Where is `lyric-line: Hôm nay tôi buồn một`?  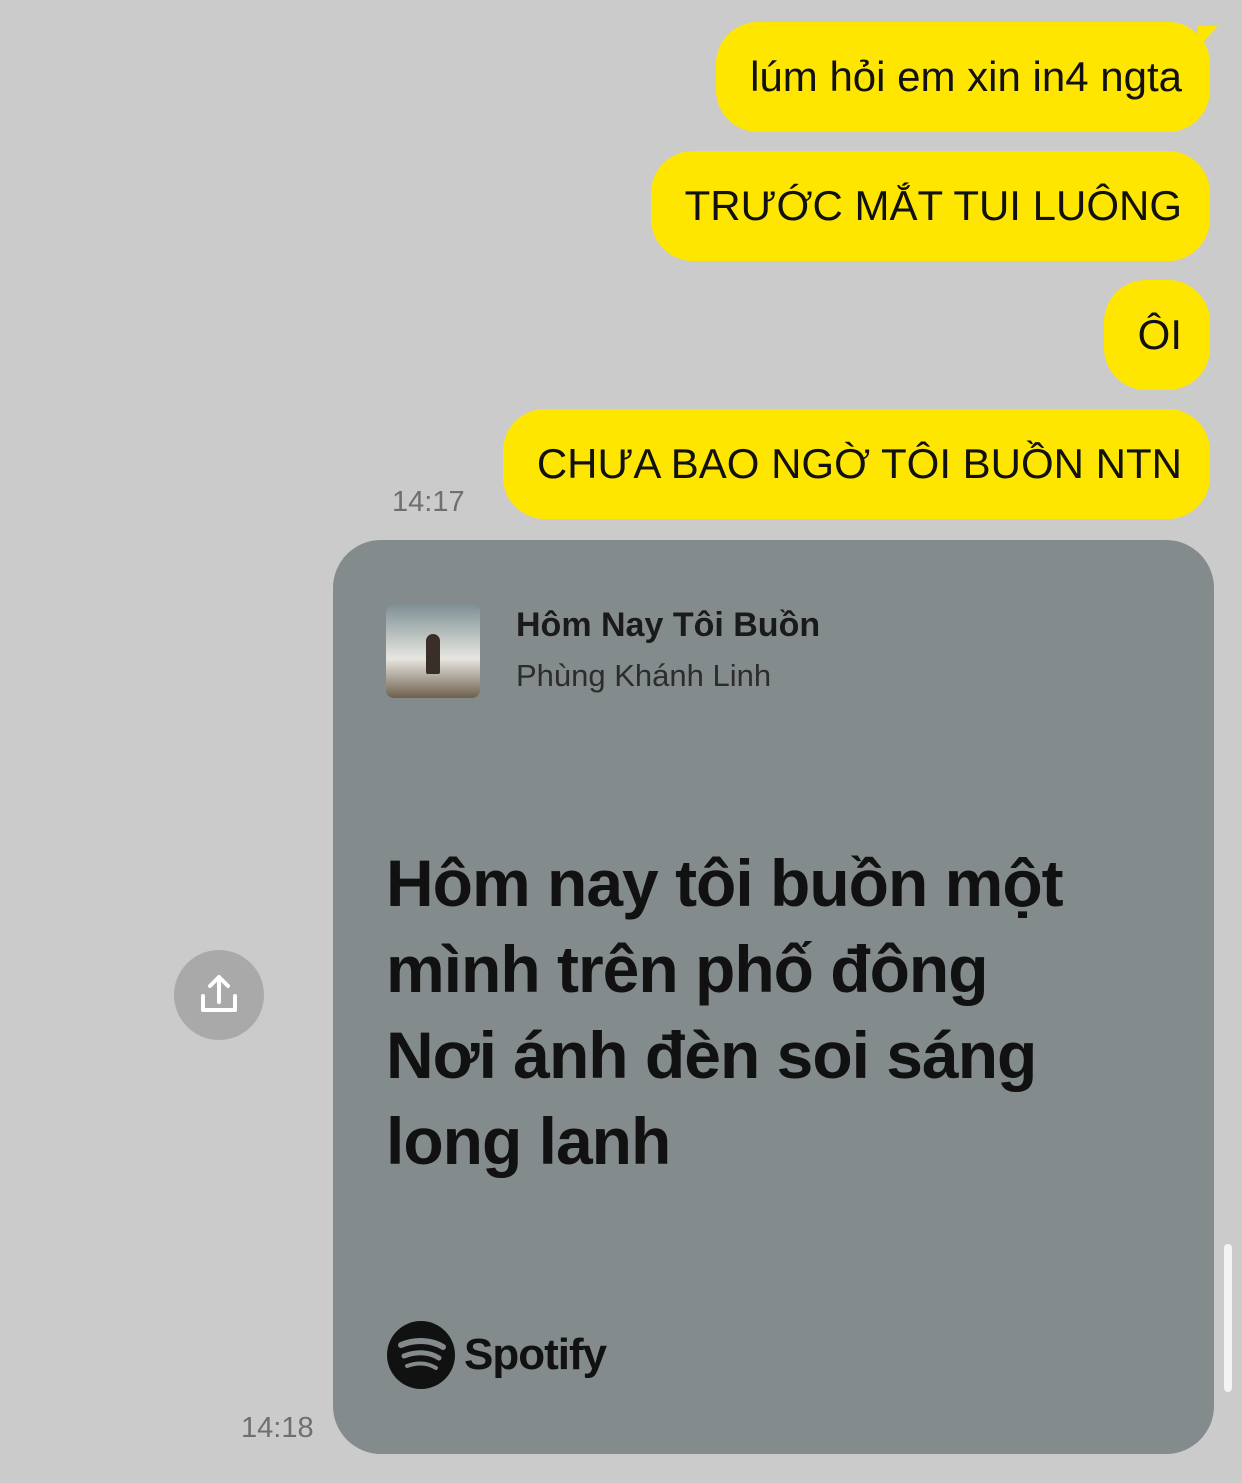
lyric-line: Hôm nay tôi buồn một is located at coordinates (725, 883).